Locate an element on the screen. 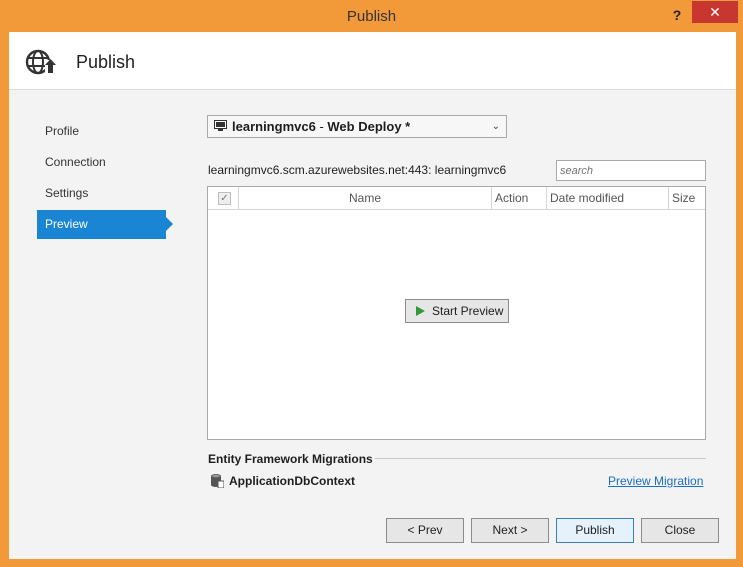 This screenshot has height=567, width=743. close-window-button: ✕ is located at coordinates (715, 12).